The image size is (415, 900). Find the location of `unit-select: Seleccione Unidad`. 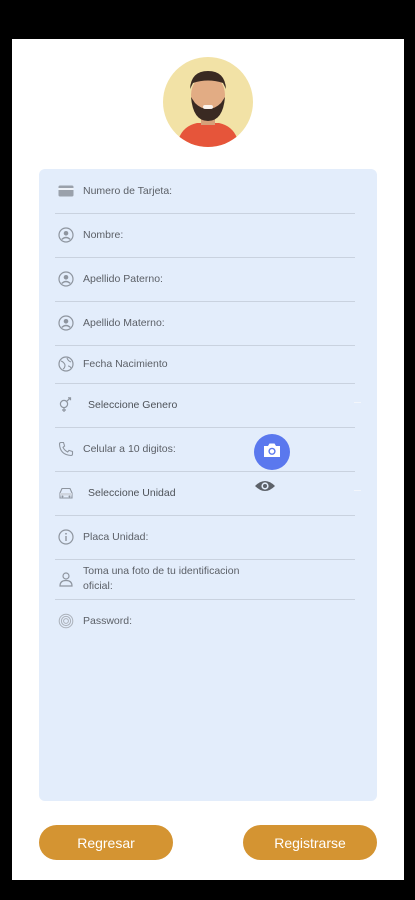

unit-select: Seleccione Unidad is located at coordinates (208, 493).